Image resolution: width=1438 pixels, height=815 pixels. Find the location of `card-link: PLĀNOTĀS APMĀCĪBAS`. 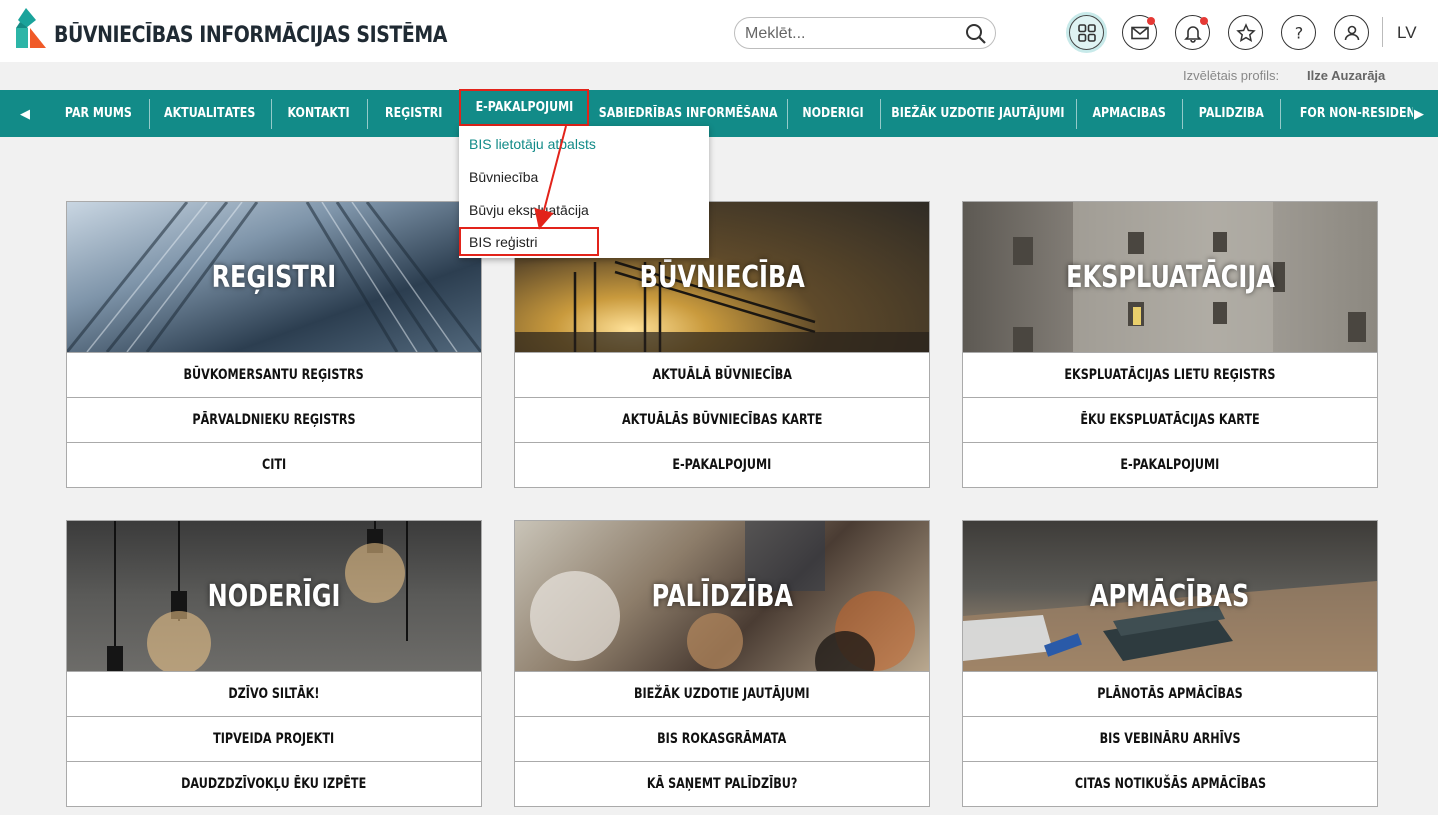

card-link: PLĀNOTĀS APMĀCĪBAS is located at coordinates (1170, 693).